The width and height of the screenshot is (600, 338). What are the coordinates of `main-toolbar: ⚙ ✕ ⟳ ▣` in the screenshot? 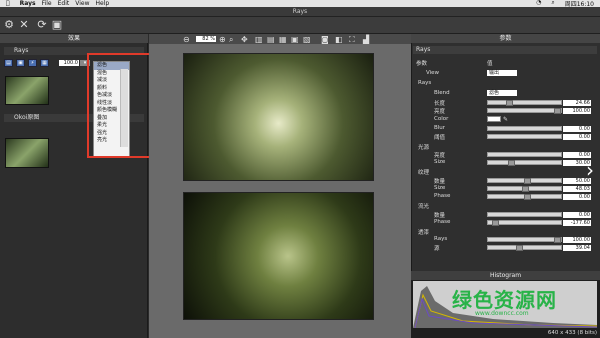 It's located at (300, 25).